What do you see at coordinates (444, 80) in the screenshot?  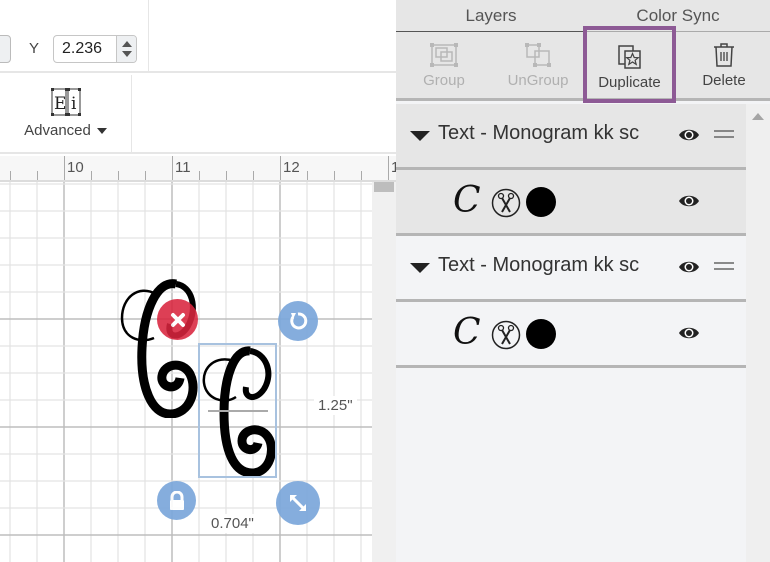 I see `group-label: Group` at bounding box center [444, 80].